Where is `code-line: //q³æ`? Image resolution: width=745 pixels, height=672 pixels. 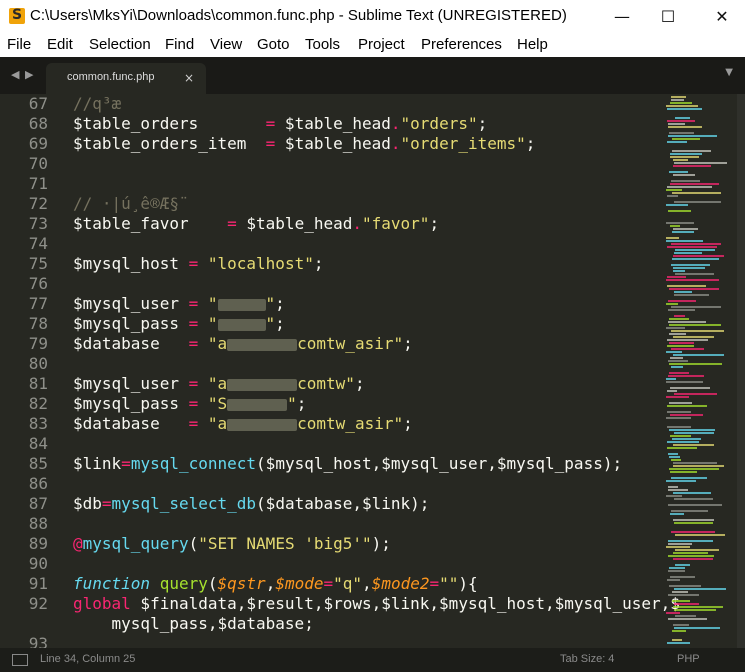
code-line: //q³æ is located at coordinates (97, 103).